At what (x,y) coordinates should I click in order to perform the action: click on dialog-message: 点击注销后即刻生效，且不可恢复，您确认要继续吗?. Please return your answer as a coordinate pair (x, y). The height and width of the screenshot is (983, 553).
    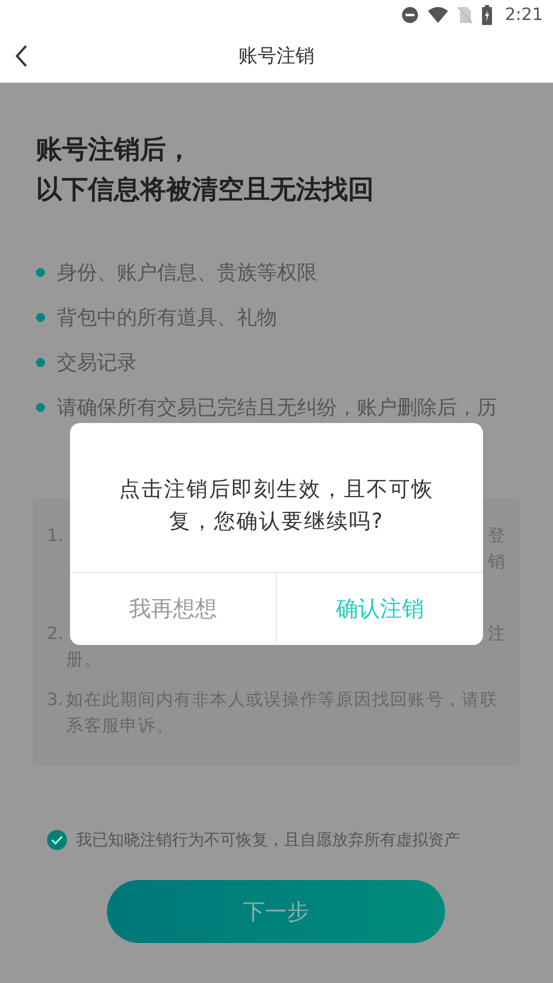
    Looking at the image, I should click on (276, 505).